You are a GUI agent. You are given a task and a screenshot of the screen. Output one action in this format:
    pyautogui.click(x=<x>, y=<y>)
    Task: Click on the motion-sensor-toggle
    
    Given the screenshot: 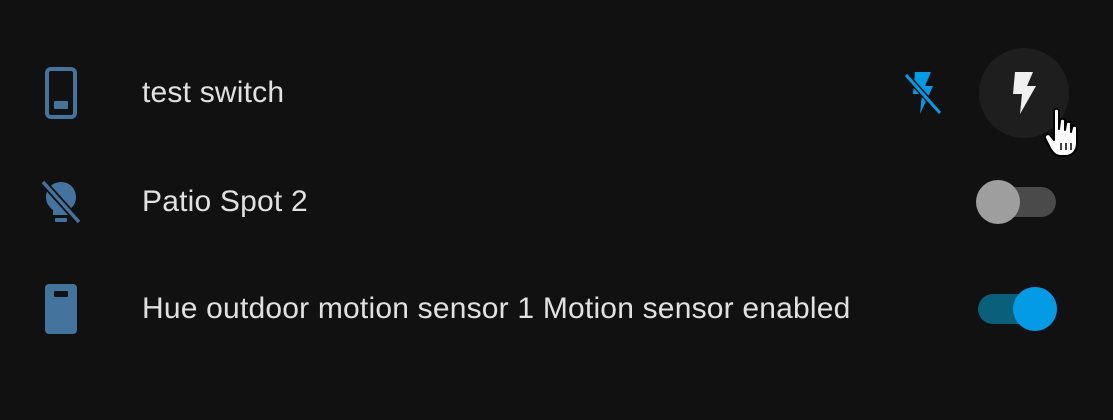 What is the action you would take?
    pyautogui.click(x=1017, y=309)
    